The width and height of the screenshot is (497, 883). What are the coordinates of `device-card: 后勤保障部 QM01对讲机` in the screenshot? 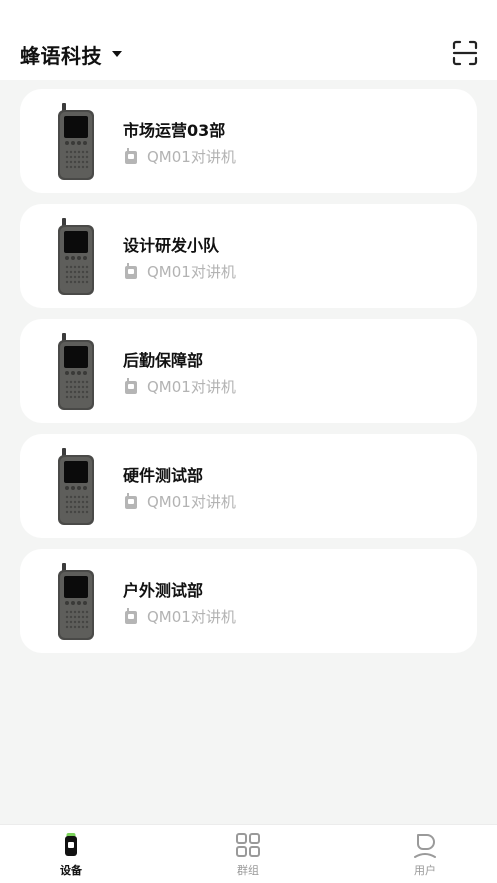 It's located at (248, 371).